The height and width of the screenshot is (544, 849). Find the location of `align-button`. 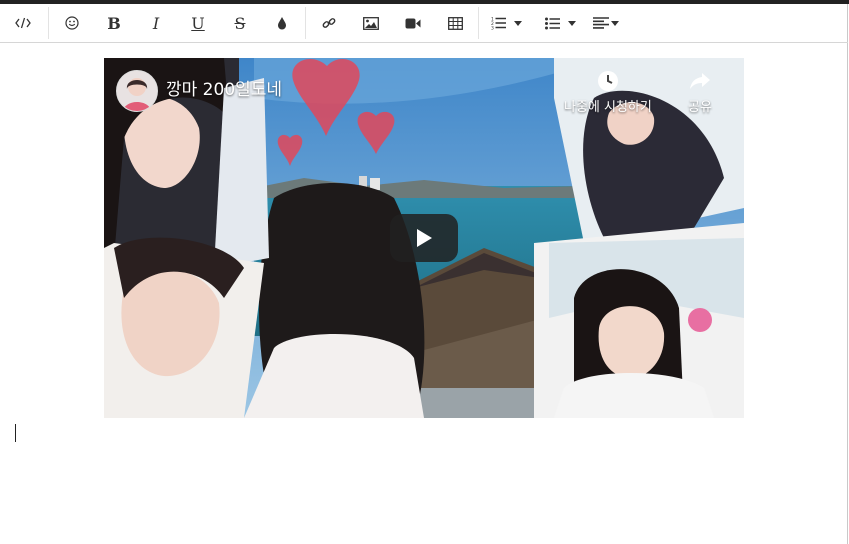

align-button is located at coordinates (609, 23).